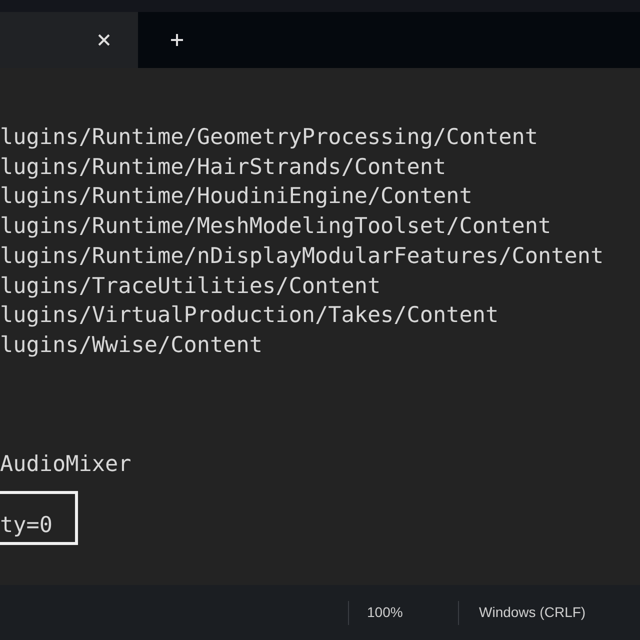 Image resolution: width=640 pixels, height=640 pixels. I want to click on code-line: ty=0, so click(26, 526).